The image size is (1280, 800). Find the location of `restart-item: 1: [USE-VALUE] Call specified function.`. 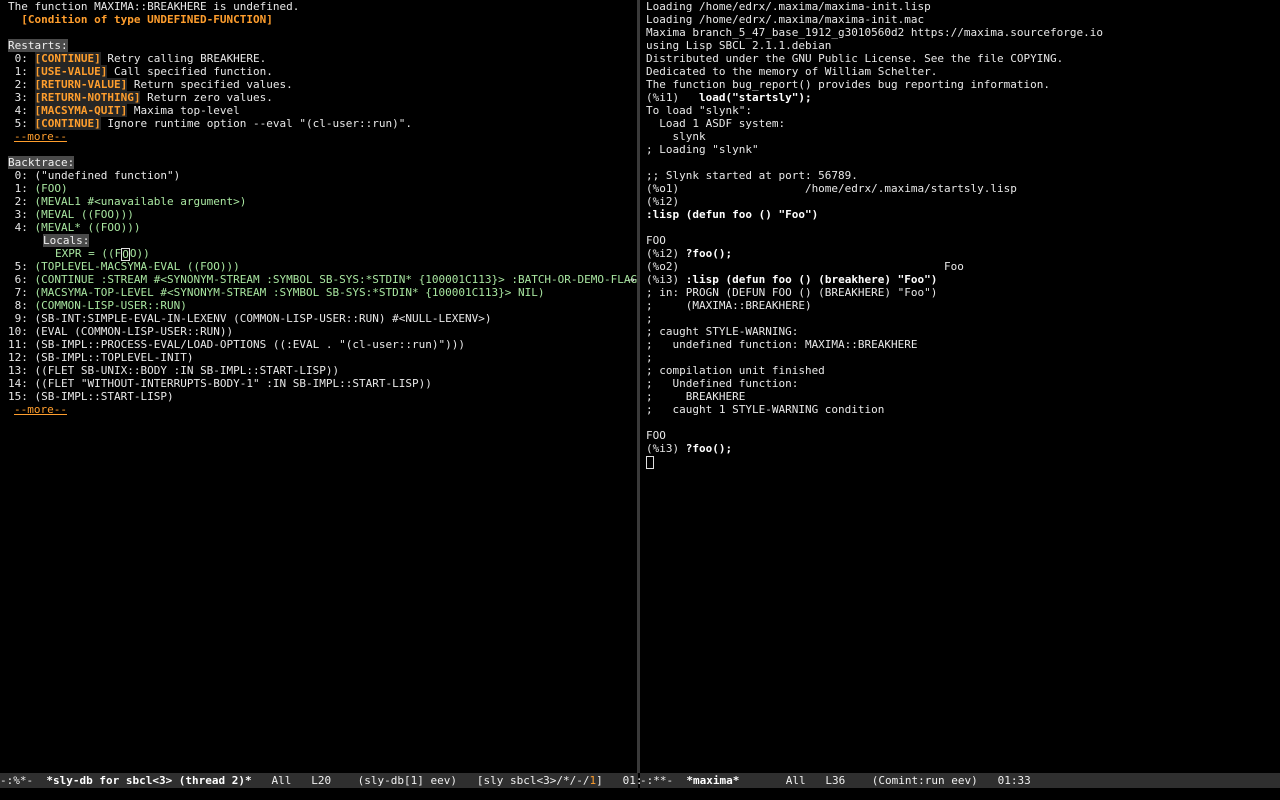

restart-item: 1: [USE-VALUE] Call specified function. is located at coordinates (323, 71).